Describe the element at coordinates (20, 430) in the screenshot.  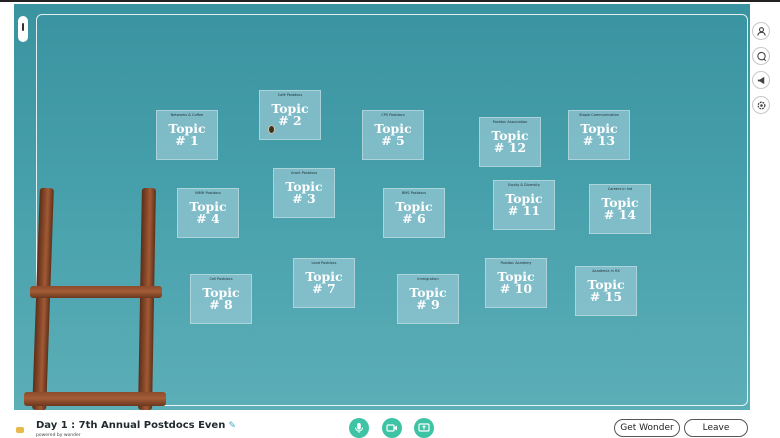
I see `event-logo` at that location.